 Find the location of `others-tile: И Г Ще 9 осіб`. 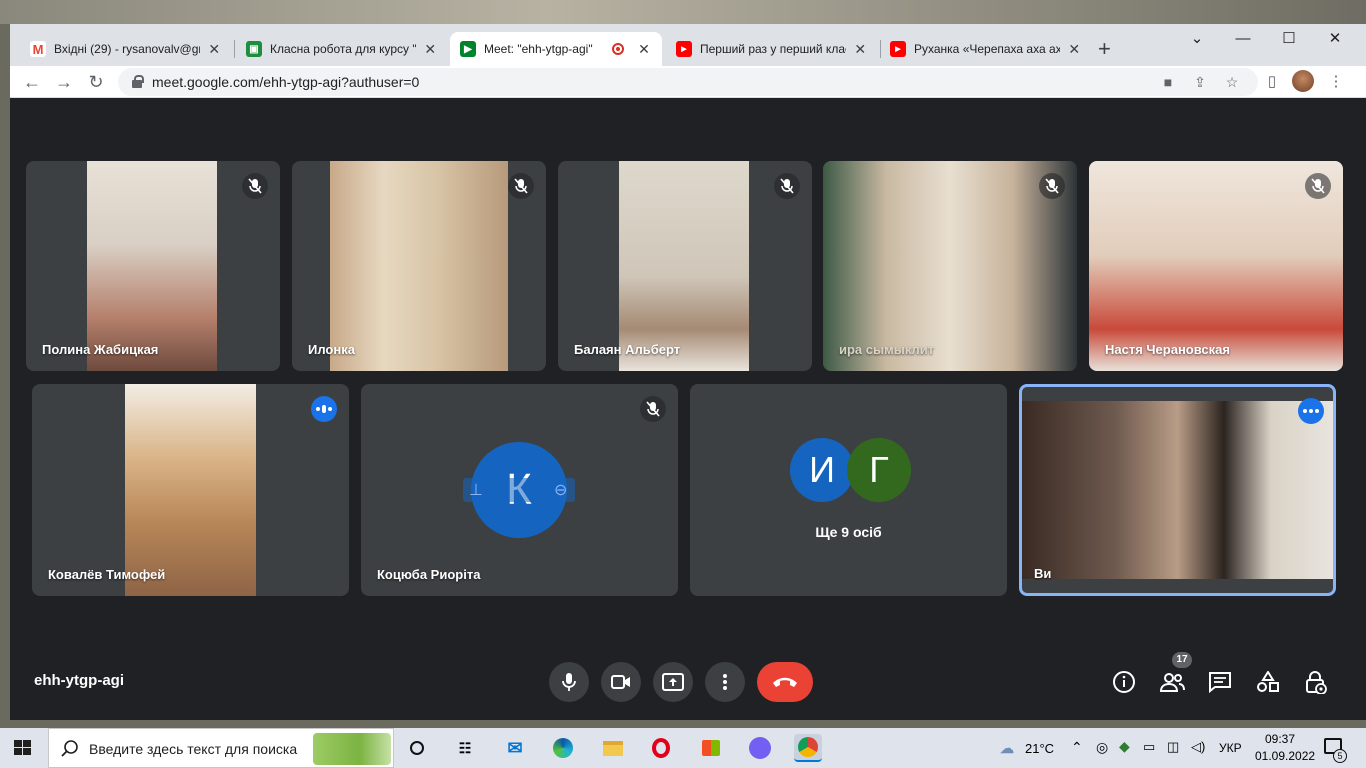

others-tile: И Г Ще 9 осіб is located at coordinates (848, 490).